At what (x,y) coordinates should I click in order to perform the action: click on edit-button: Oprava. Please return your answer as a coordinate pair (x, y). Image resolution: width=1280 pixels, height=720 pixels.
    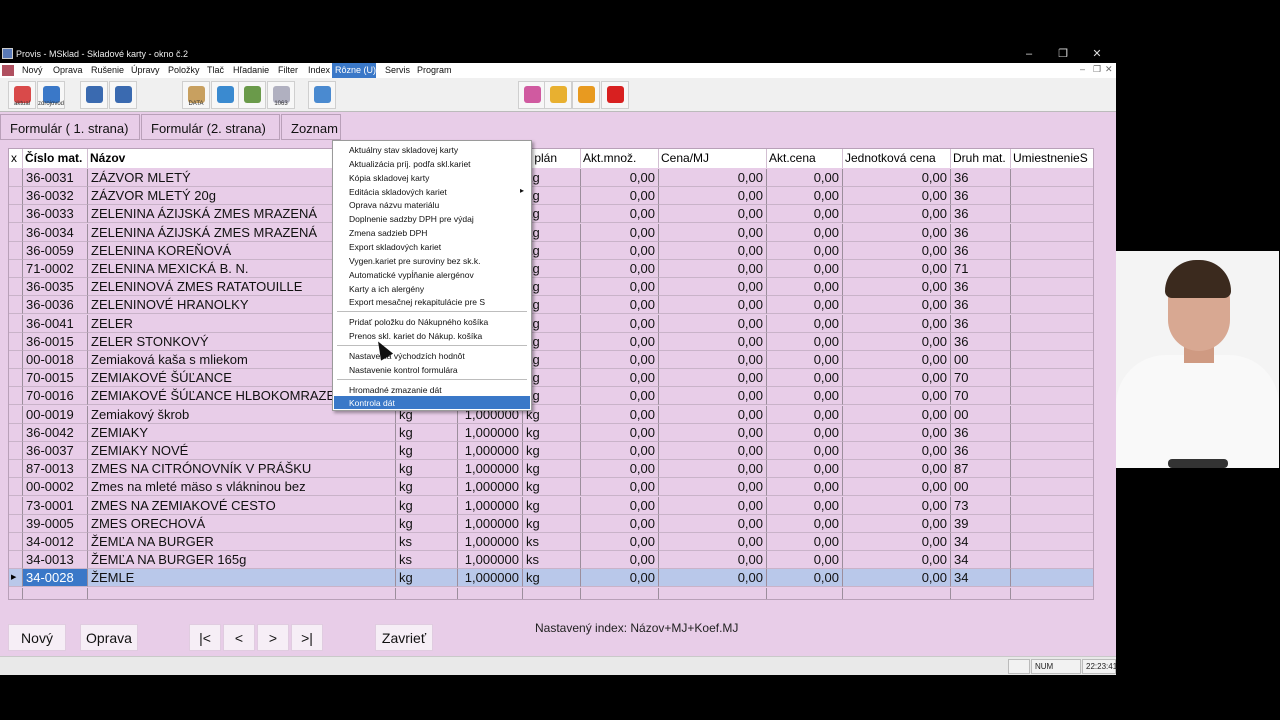
    Looking at the image, I should click on (109, 637).